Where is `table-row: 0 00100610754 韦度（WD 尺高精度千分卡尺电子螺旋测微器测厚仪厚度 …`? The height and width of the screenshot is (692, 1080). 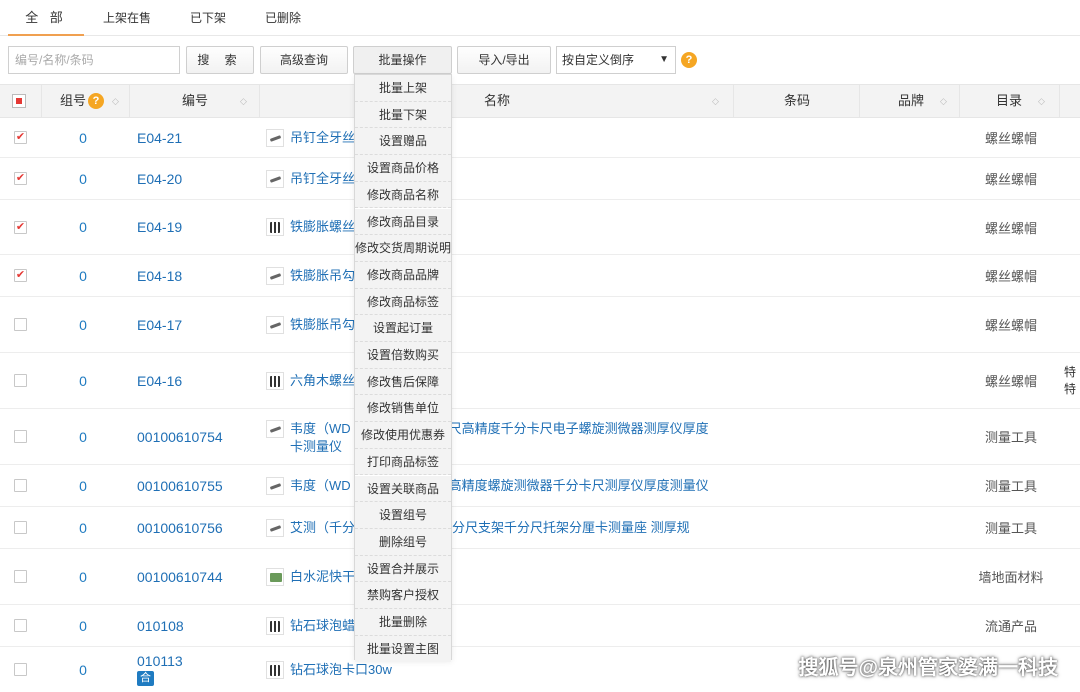 table-row: 0 00100610754 韦度（WD 尺高精度千分卡尺电子螺旋测微器测厚仪厚度 … is located at coordinates (540, 437).